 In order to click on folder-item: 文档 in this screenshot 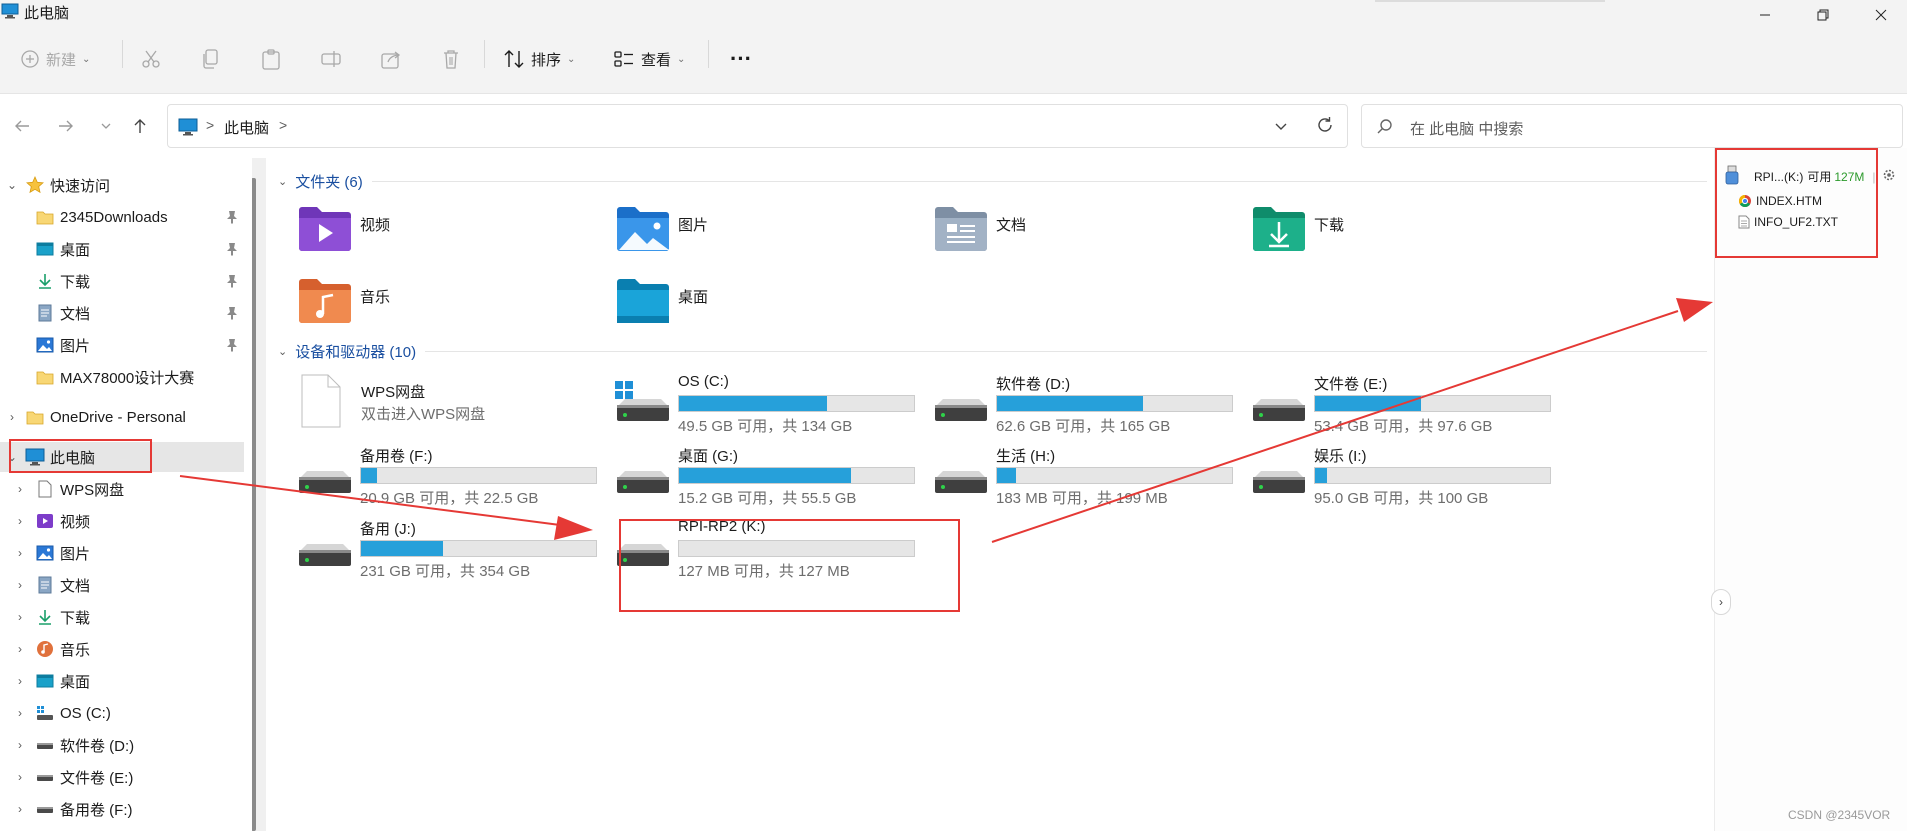, I will do `click(1083, 234)`.